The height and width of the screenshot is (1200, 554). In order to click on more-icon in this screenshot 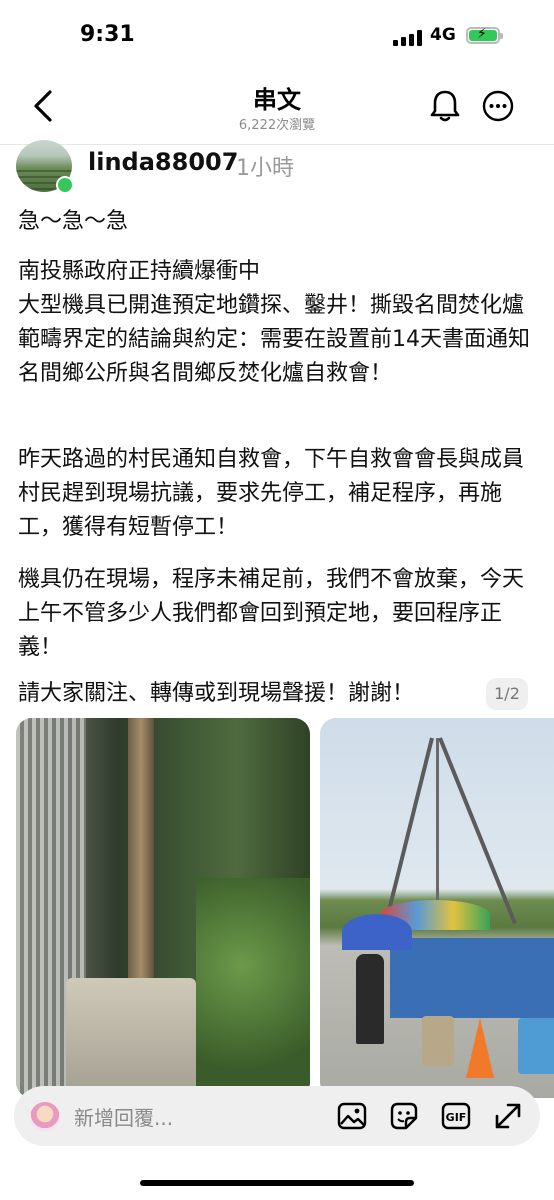, I will do `click(498, 106)`.